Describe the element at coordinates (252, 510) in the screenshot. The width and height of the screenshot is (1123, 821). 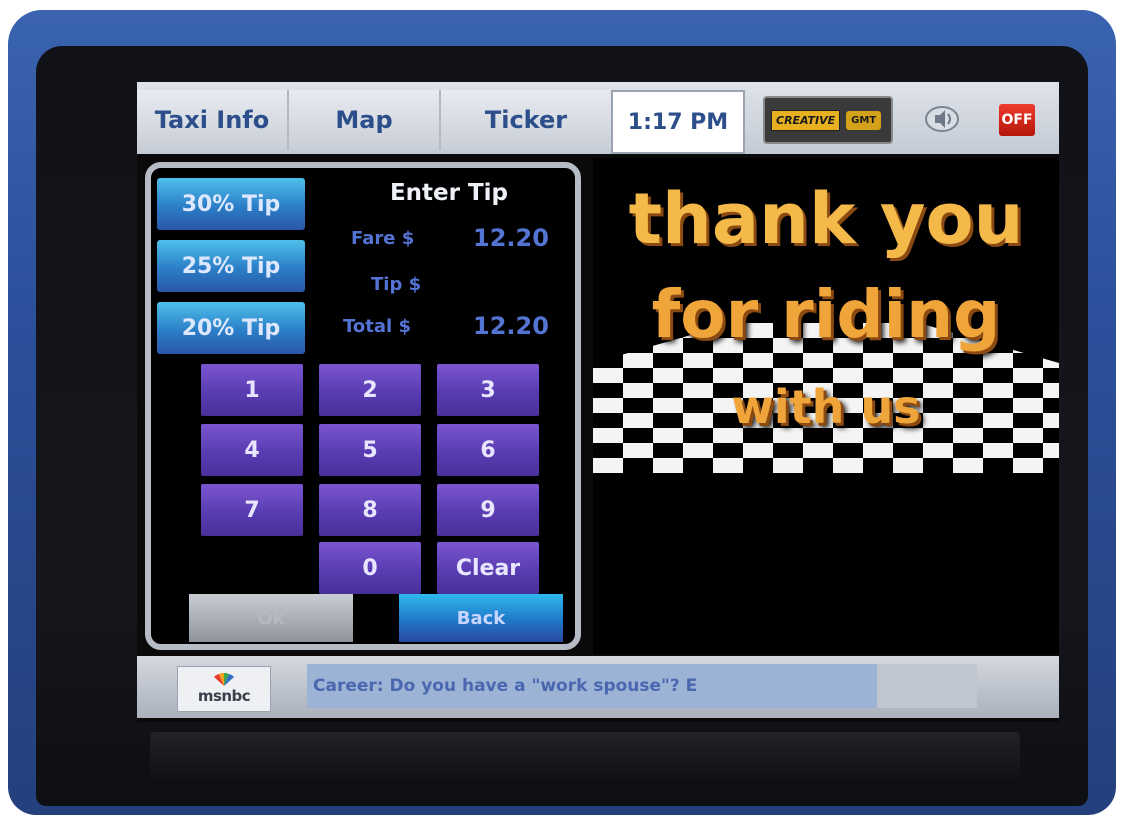
I see `key-7: 7` at that location.